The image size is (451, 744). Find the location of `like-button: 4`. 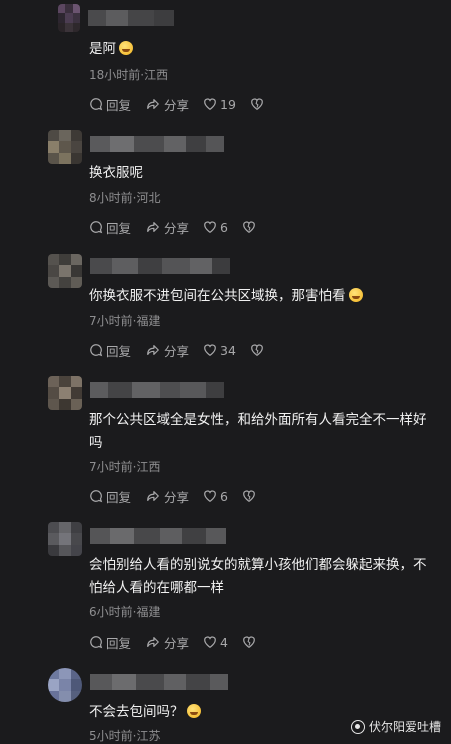

like-button: 4 is located at coordinates (215, 642).